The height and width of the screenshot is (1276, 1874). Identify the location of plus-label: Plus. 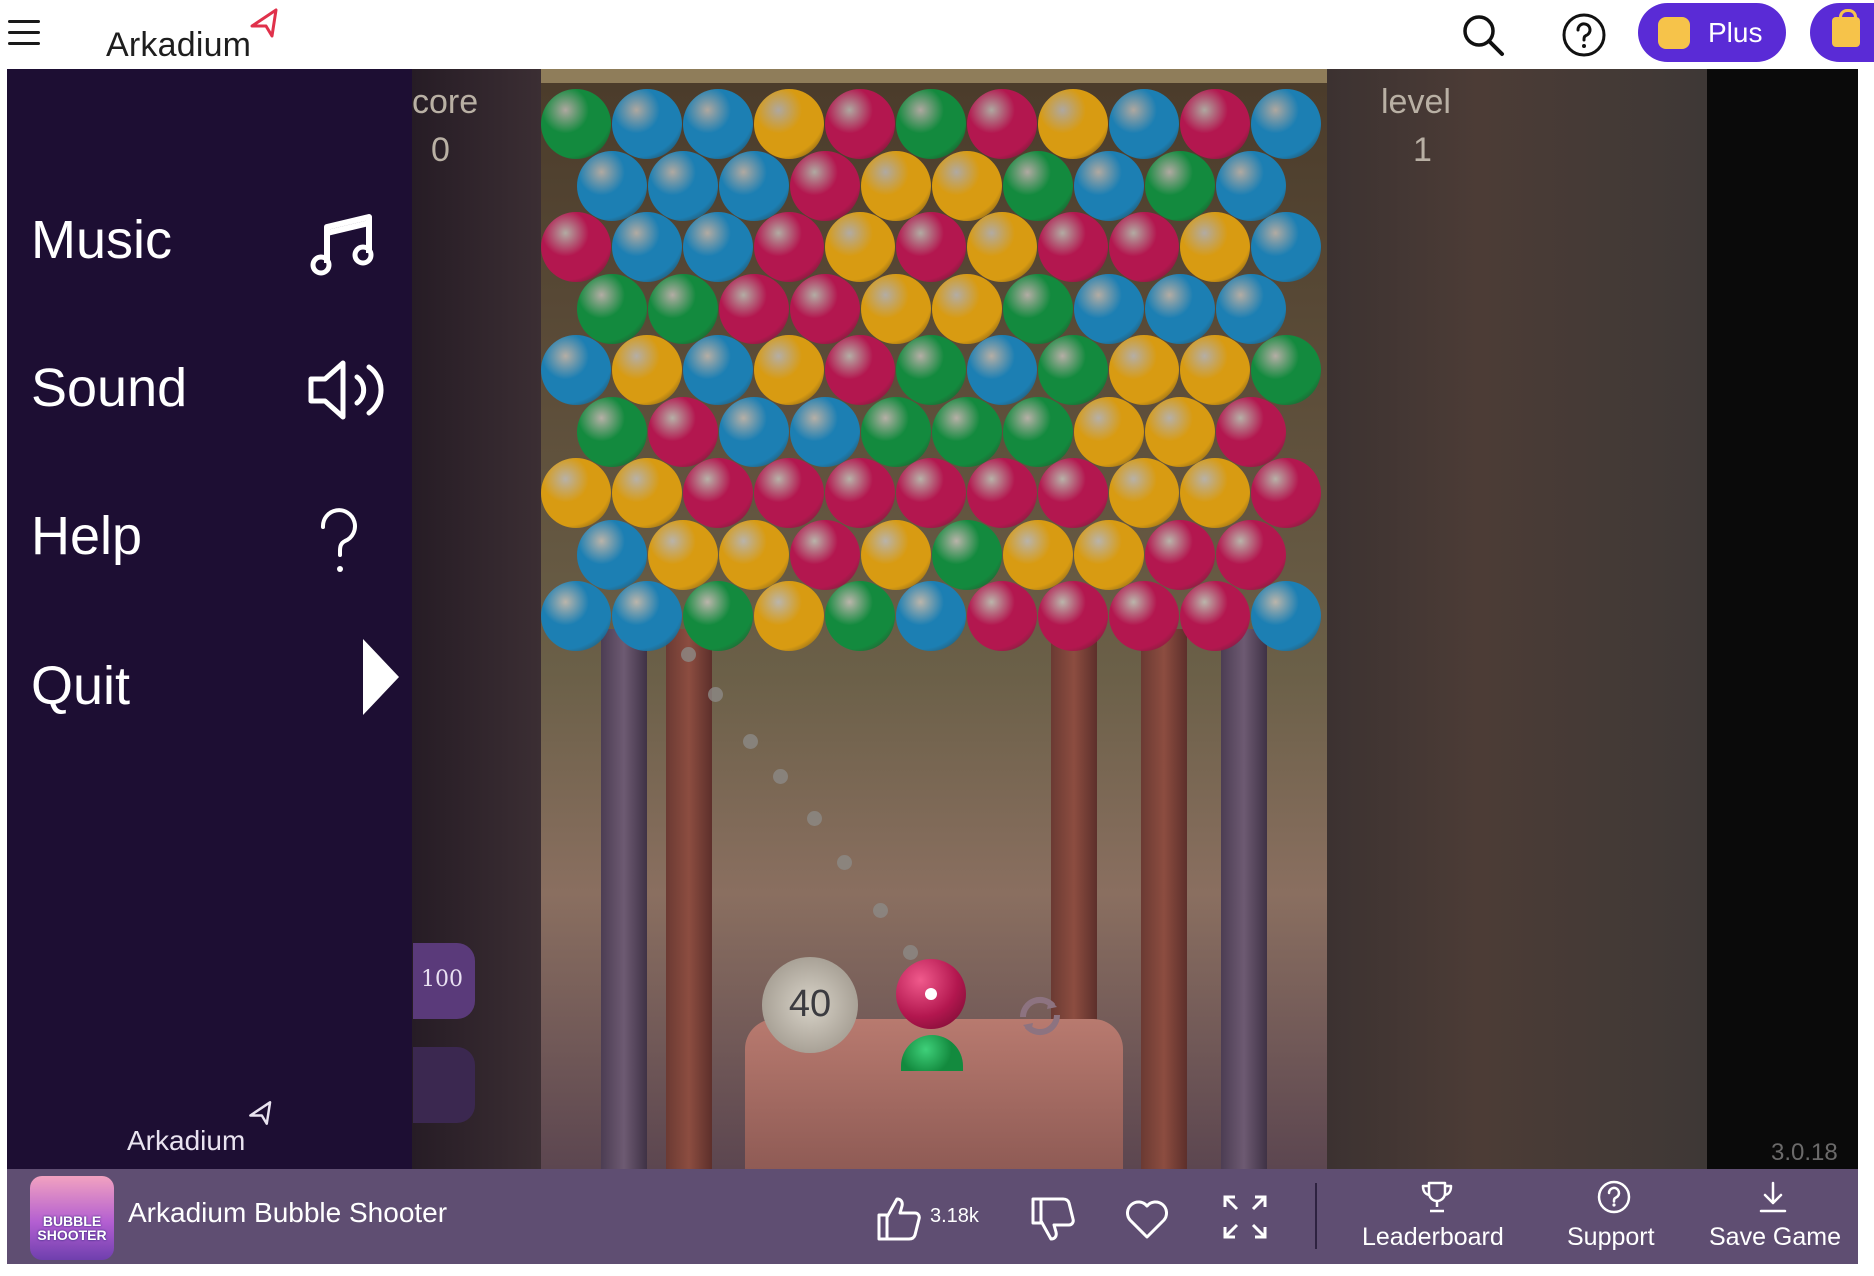
(1735, 32).